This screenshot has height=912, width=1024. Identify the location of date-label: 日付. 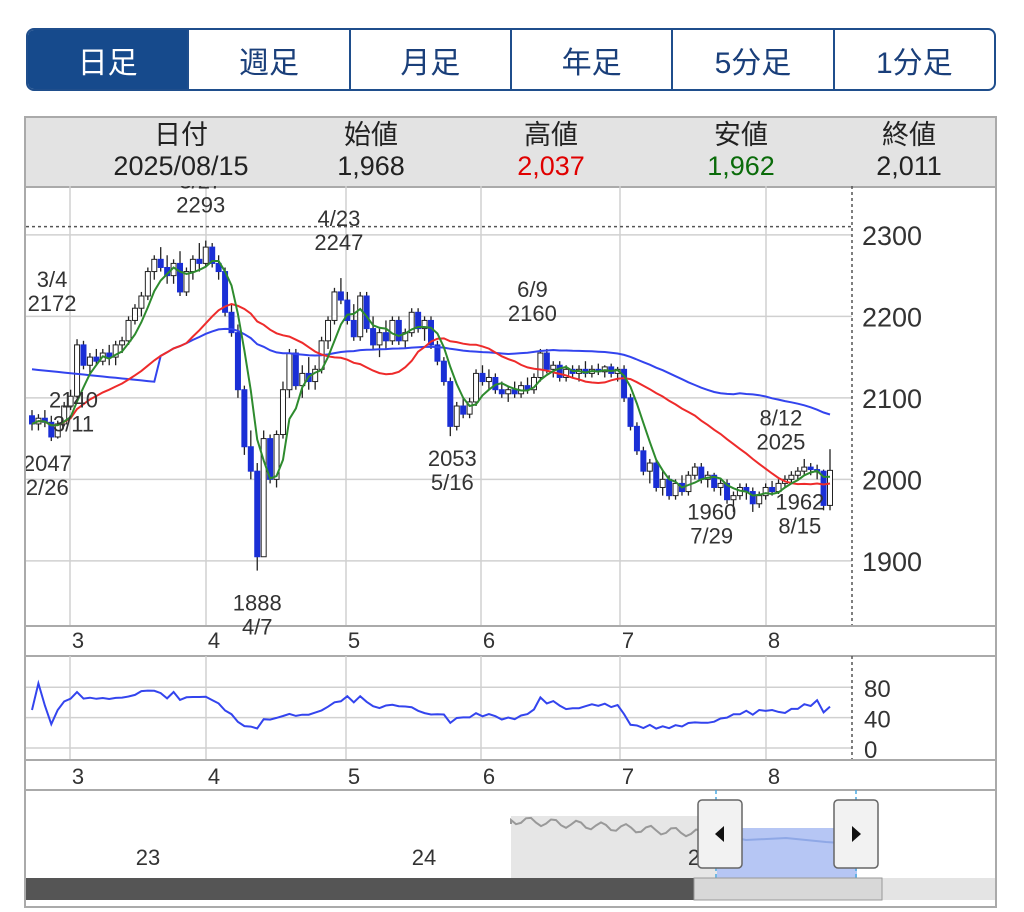
(181, 135).